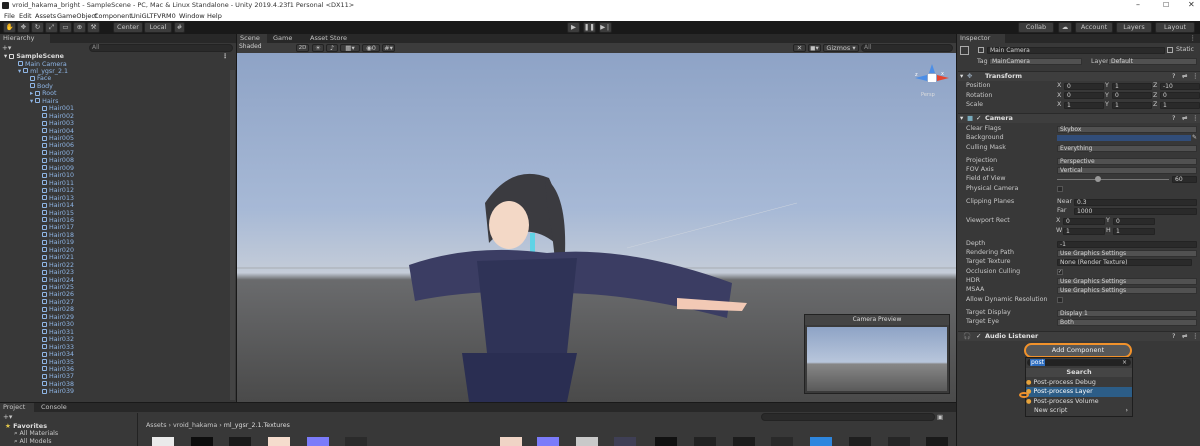 This screenshot has width=1200, height=446. I want to click on background-color-swatch, so click(1124, 138).